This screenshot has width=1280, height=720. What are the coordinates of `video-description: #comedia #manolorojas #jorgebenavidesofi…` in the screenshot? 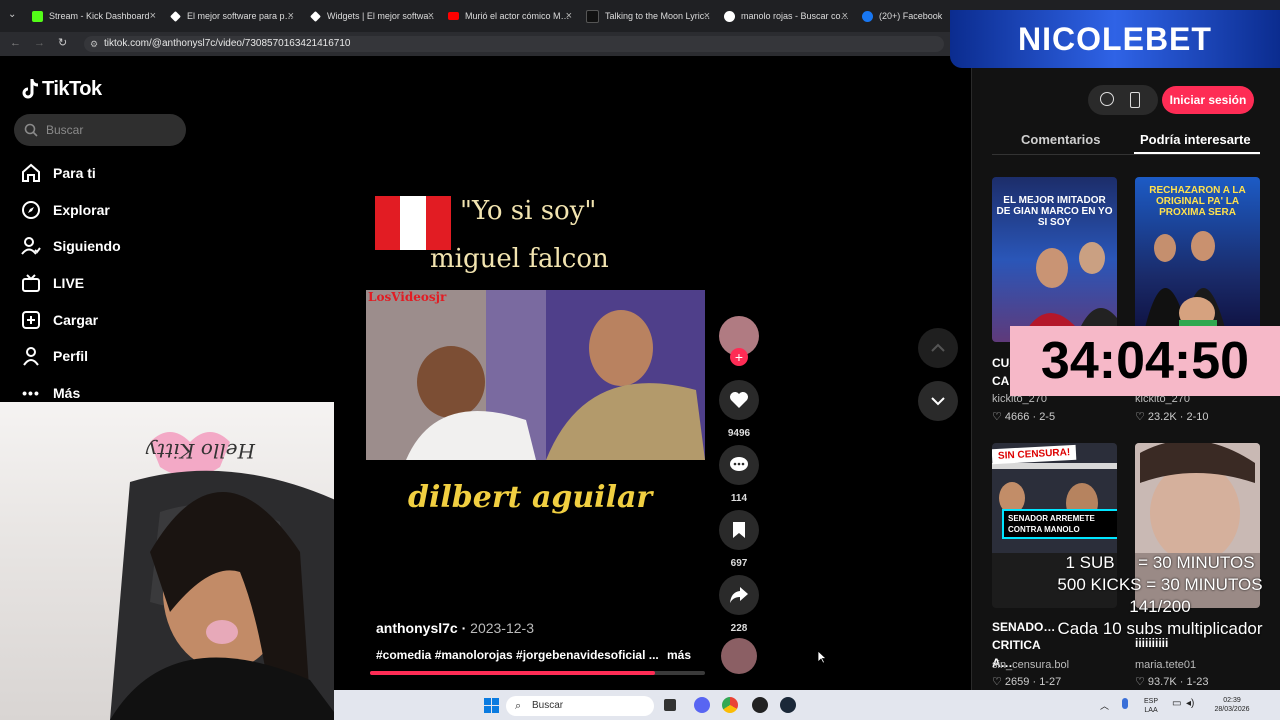 It's located at (541, 655).